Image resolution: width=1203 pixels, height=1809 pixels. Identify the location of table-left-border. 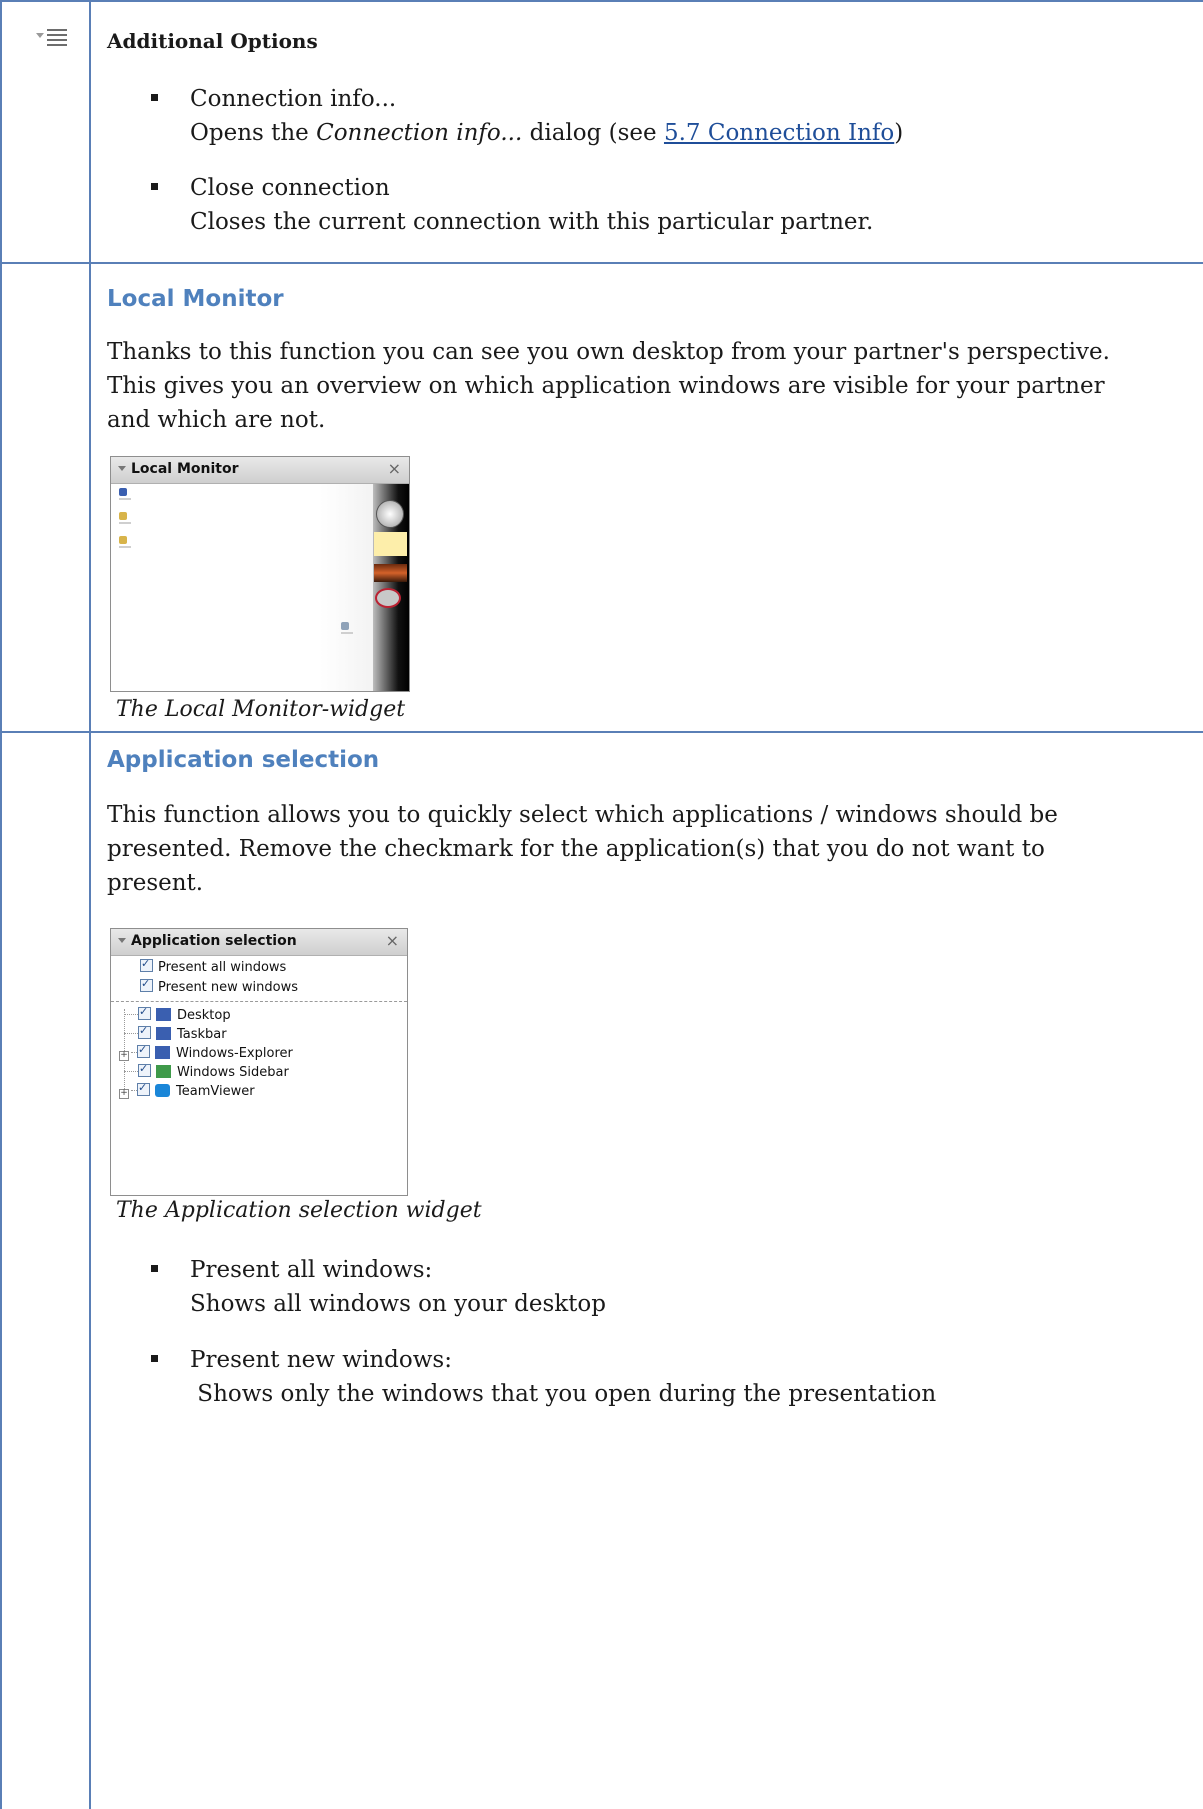
(1, 904).